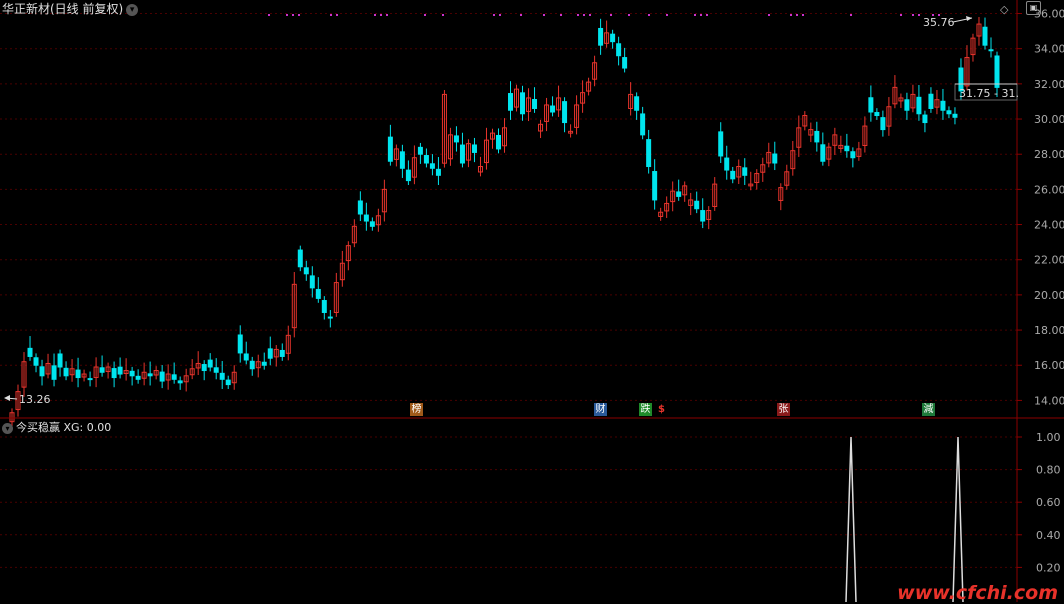 The image size is (1064, 604). Describe the element at coordinates (969, 18) in the screenshot. I see `high-arrow-head` at that location.